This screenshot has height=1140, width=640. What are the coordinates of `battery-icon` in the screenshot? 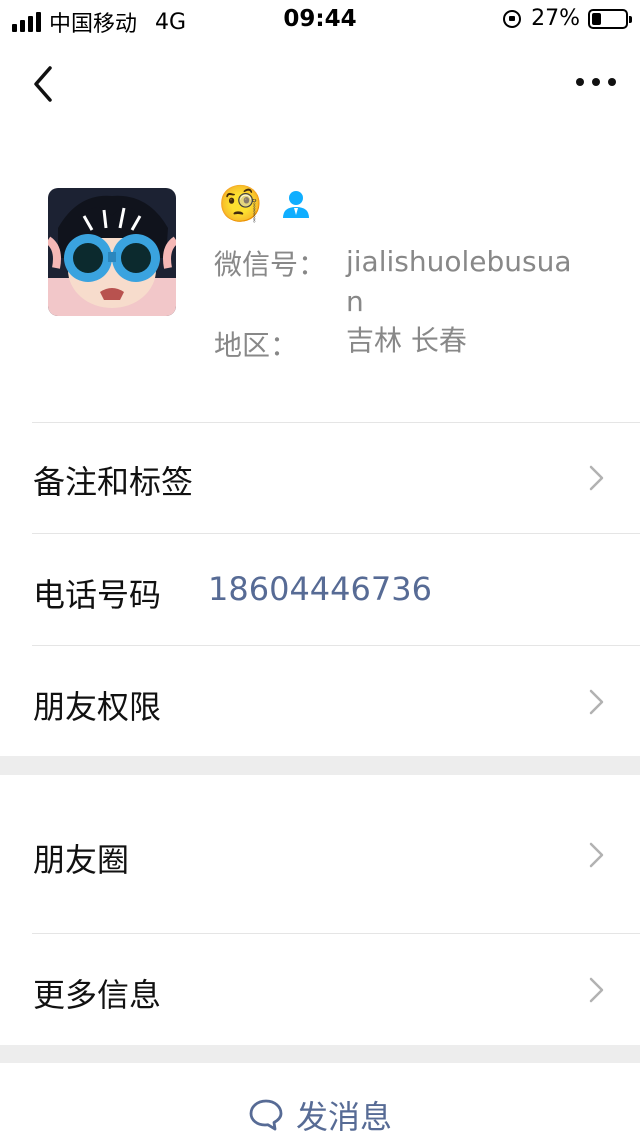 It's located at (610, 18).